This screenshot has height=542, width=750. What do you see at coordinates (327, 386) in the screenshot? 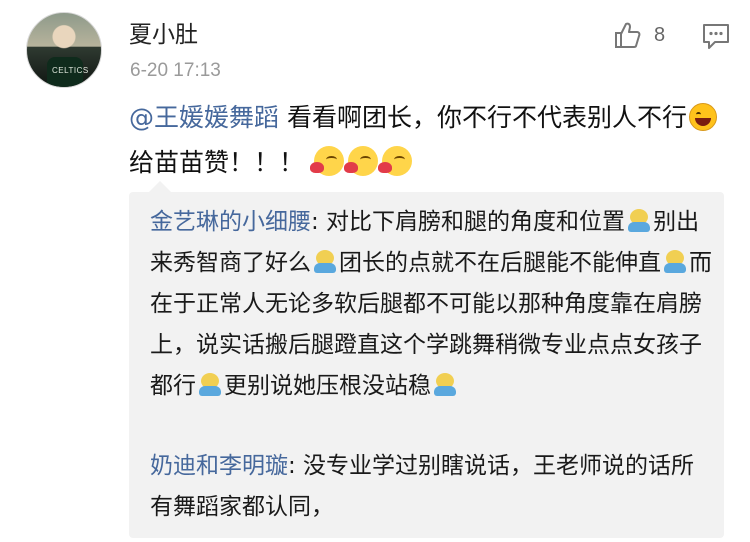
I see `reply-text: 更别说她压根没站稳` at bounding box center [327, 386].